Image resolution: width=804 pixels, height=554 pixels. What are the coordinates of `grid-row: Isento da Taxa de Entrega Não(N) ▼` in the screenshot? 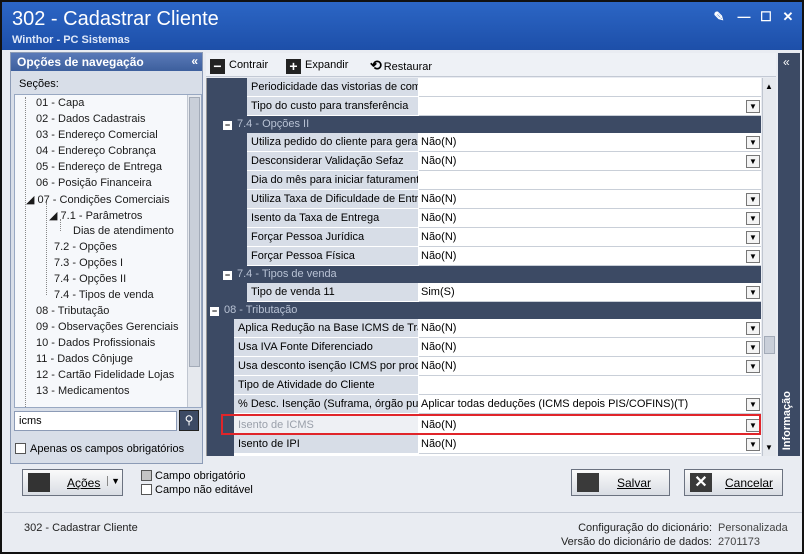 It's located at (484, 218).